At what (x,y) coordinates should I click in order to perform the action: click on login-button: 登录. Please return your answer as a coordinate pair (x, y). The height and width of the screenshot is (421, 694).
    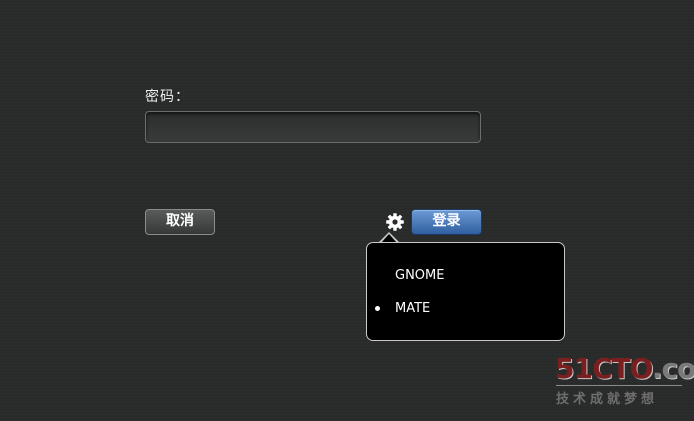
    Looking at the image, I should click on (446, 222).